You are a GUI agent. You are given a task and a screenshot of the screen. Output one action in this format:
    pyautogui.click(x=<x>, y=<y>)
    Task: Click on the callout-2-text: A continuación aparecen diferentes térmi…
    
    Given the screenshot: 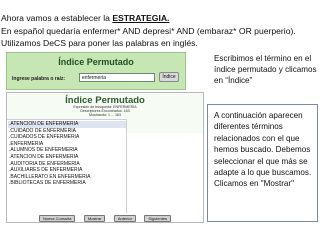 What is the action you would take?
    pyautogui.click(x=263, y=150)
    